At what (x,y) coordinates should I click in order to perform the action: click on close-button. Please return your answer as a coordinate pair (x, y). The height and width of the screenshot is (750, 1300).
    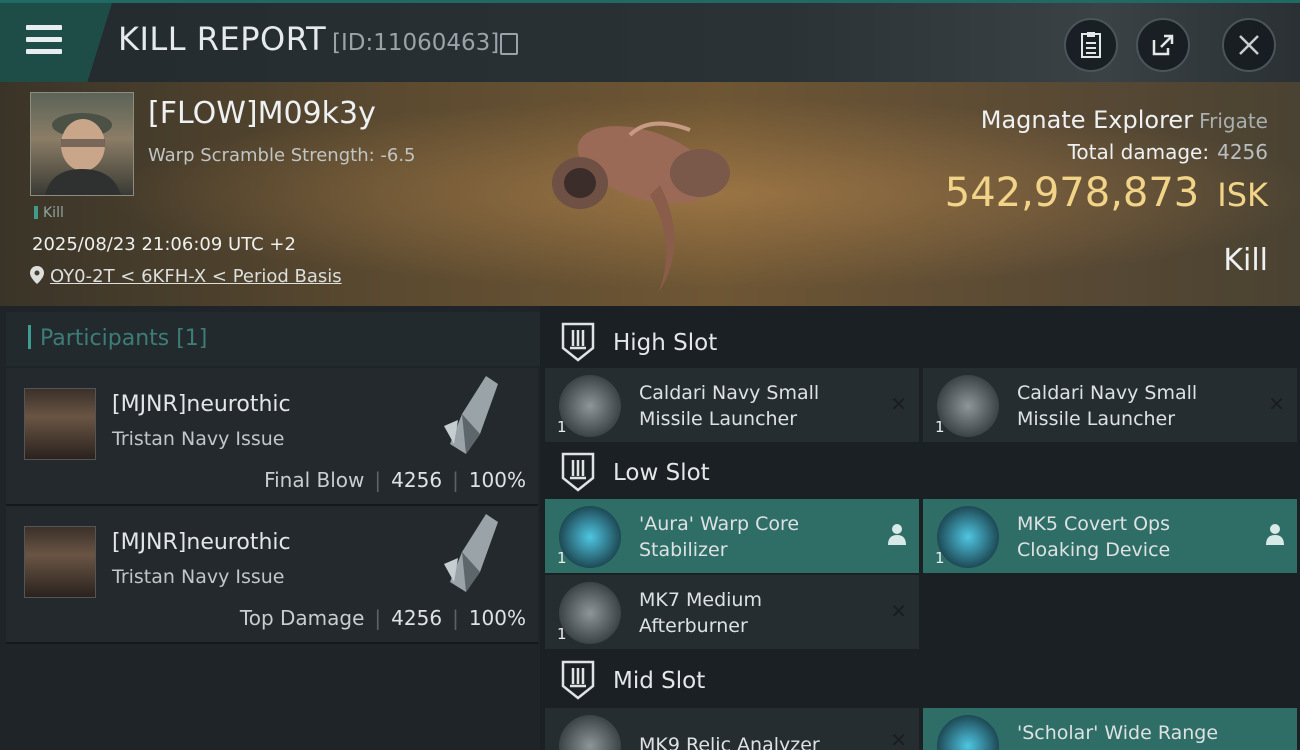
    Looking at the image, I should click on (1249, 45).